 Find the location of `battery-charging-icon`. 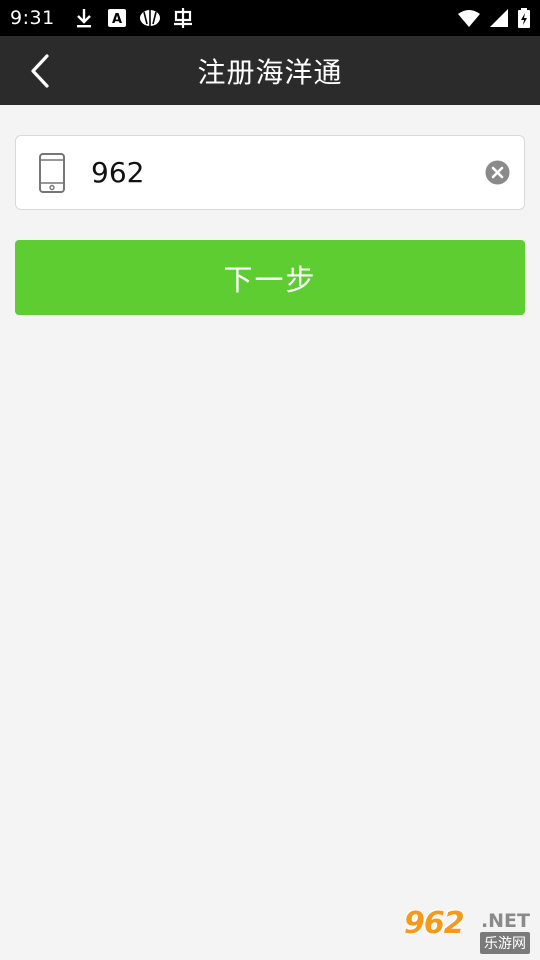

battery-charging-icon is located at coordinates (524, 18).